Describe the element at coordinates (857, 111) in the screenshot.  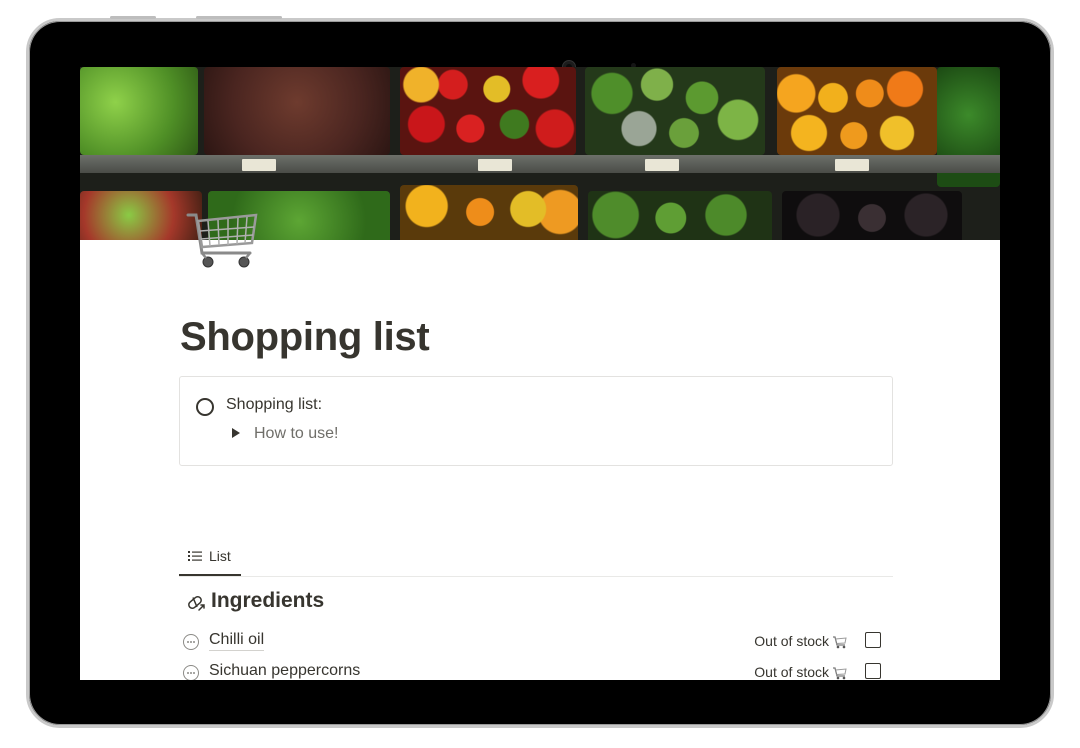
I see `yellow-peppers-bin` at that location.